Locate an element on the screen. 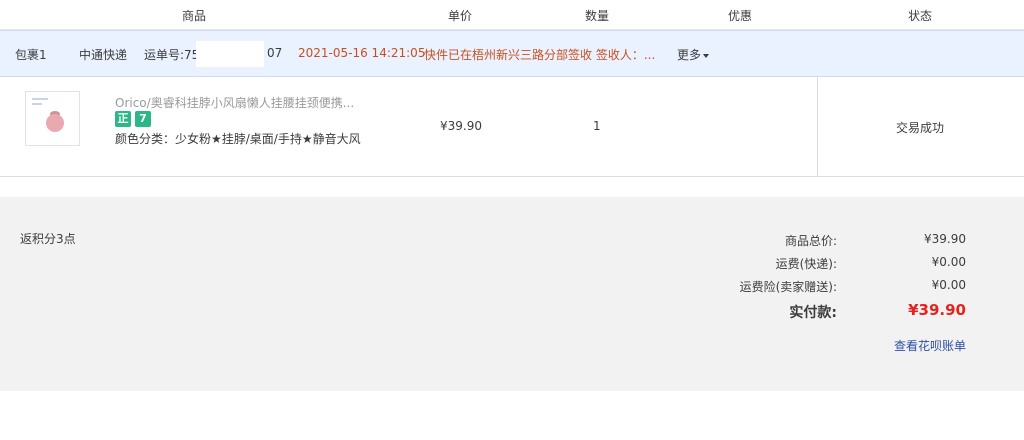 The height and width of the screenshot is (440, 1024). column-divider is located at coordinates (817, 126).